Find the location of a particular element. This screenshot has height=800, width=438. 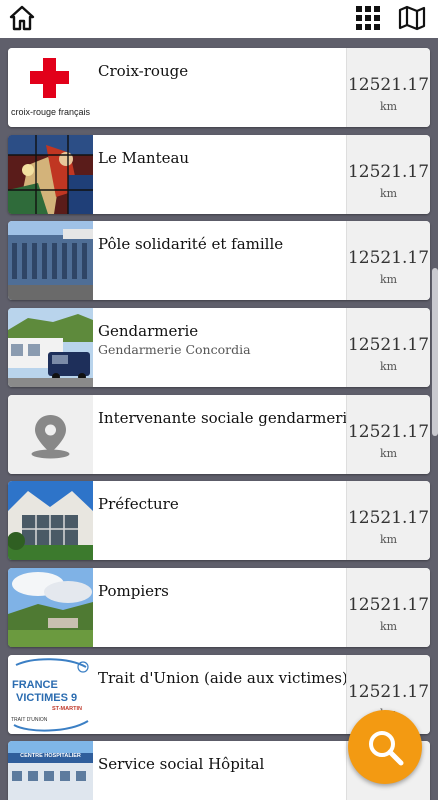

croix-rouge-logo-text: croix-rouge français is located at coordinates (50, 112).